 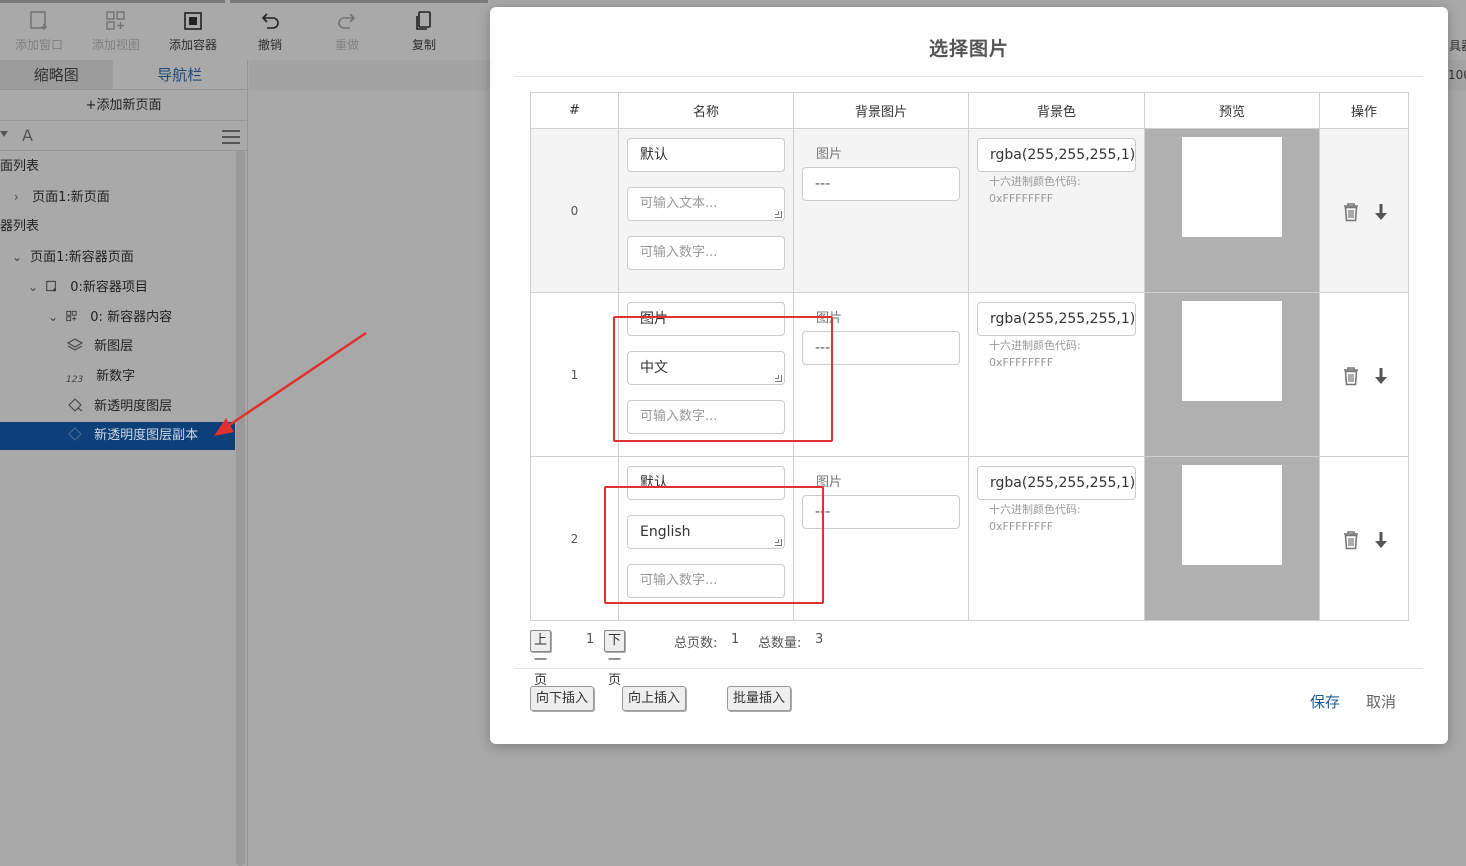 What do you see at coordinates (38, 20) in the screenshot?
I see `add-window-icon` at bounding box center [38, 20].